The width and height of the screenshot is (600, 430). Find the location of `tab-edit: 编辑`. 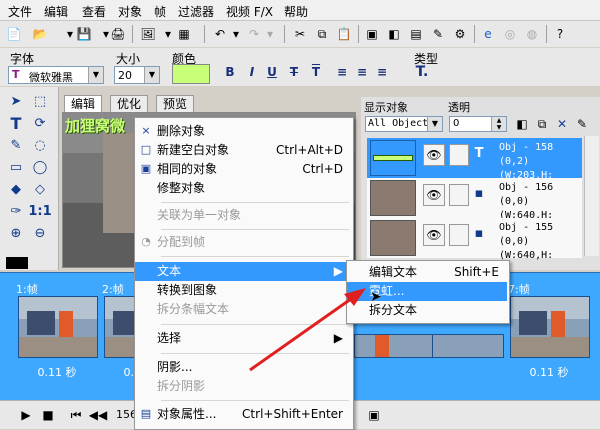

tab-edit: 编辑 is located at coordinates (83, 103).